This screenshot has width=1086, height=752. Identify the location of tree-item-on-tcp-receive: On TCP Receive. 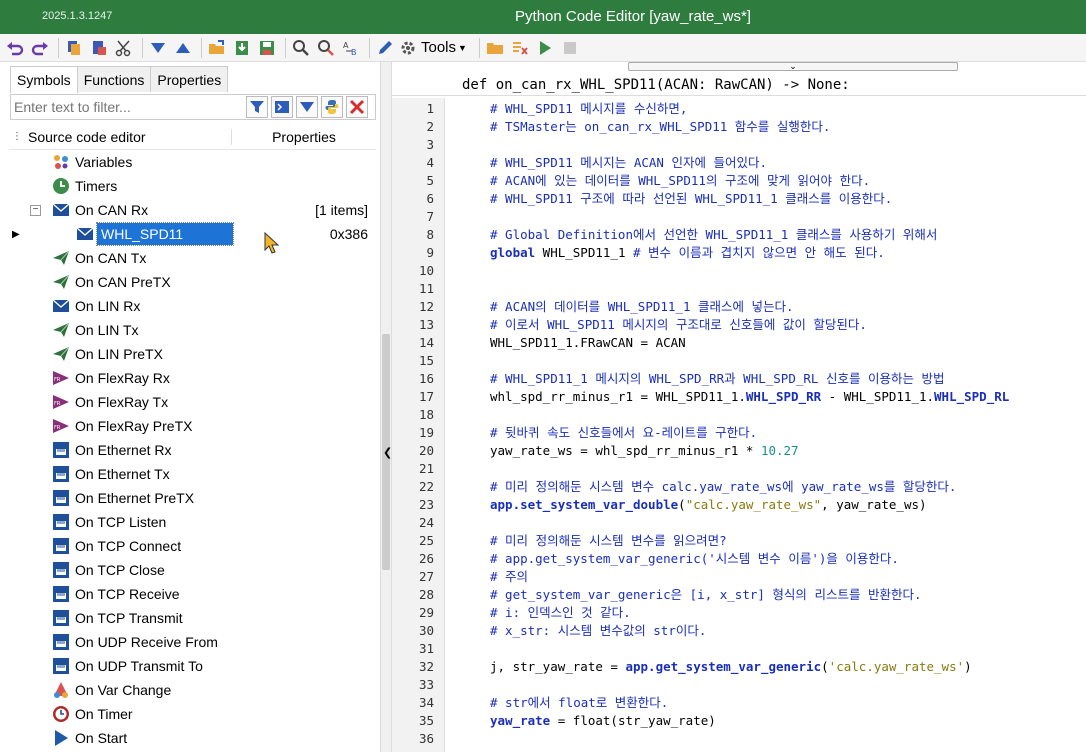
(193, 594).